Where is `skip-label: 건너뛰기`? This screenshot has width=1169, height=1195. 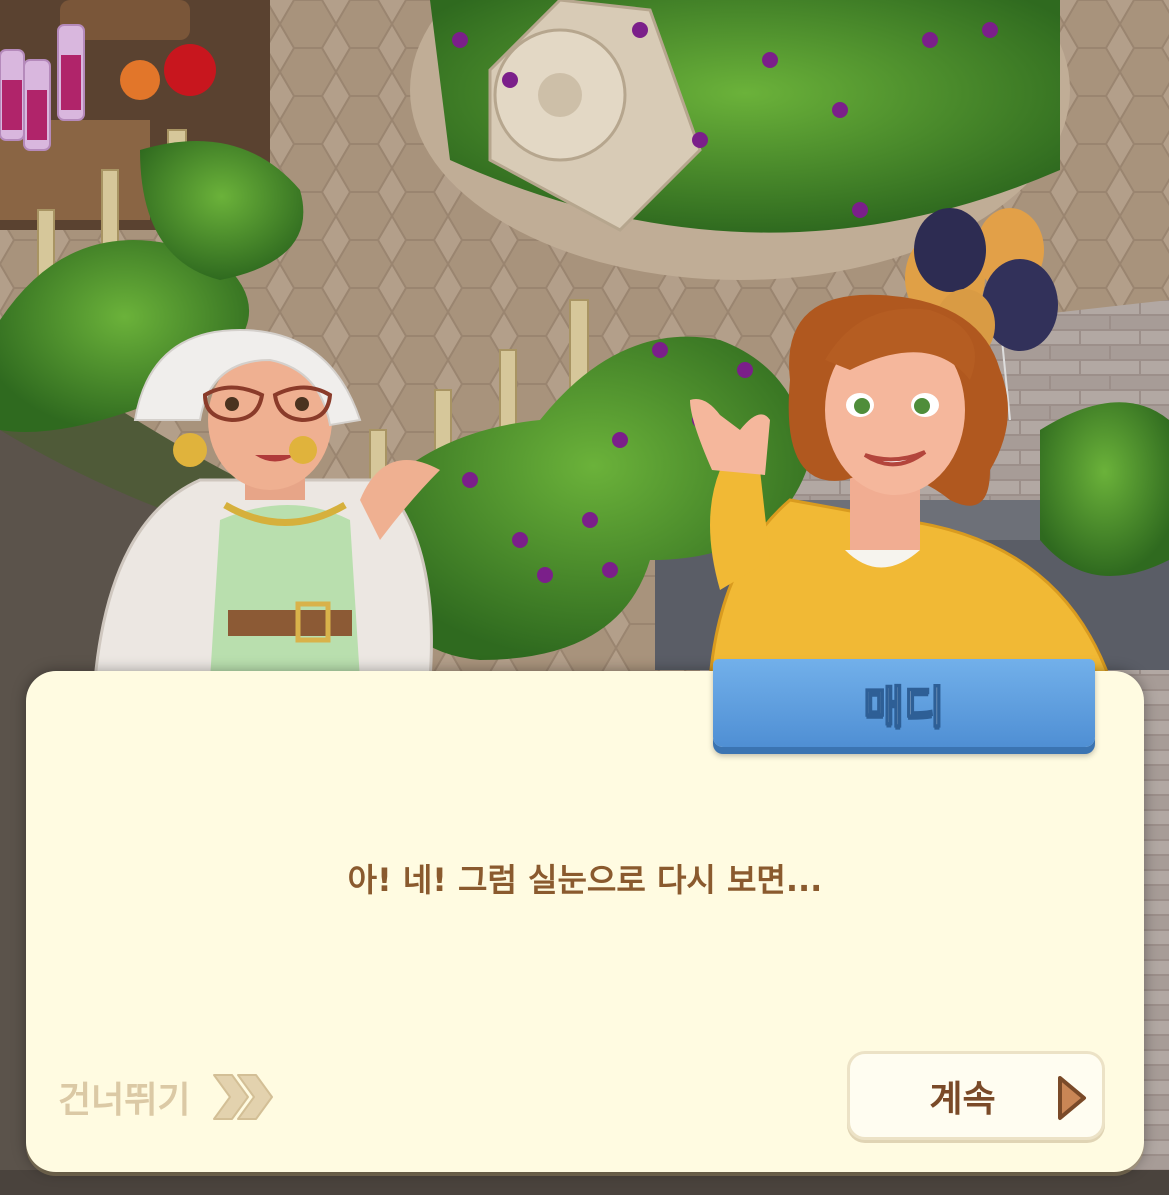 skip-label: 건너뛰기 is located at coordinates (124, 1100).